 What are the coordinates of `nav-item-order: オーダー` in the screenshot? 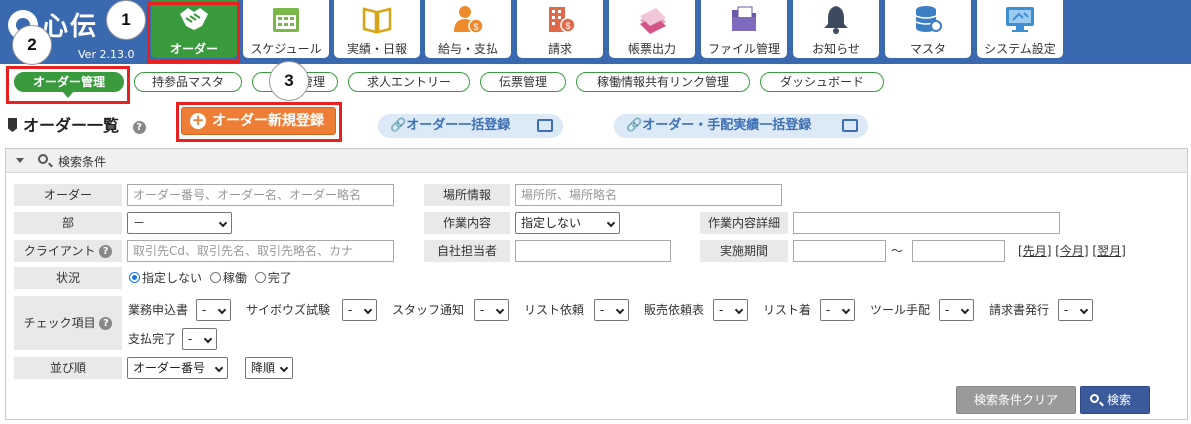 It's located at (194, 29).